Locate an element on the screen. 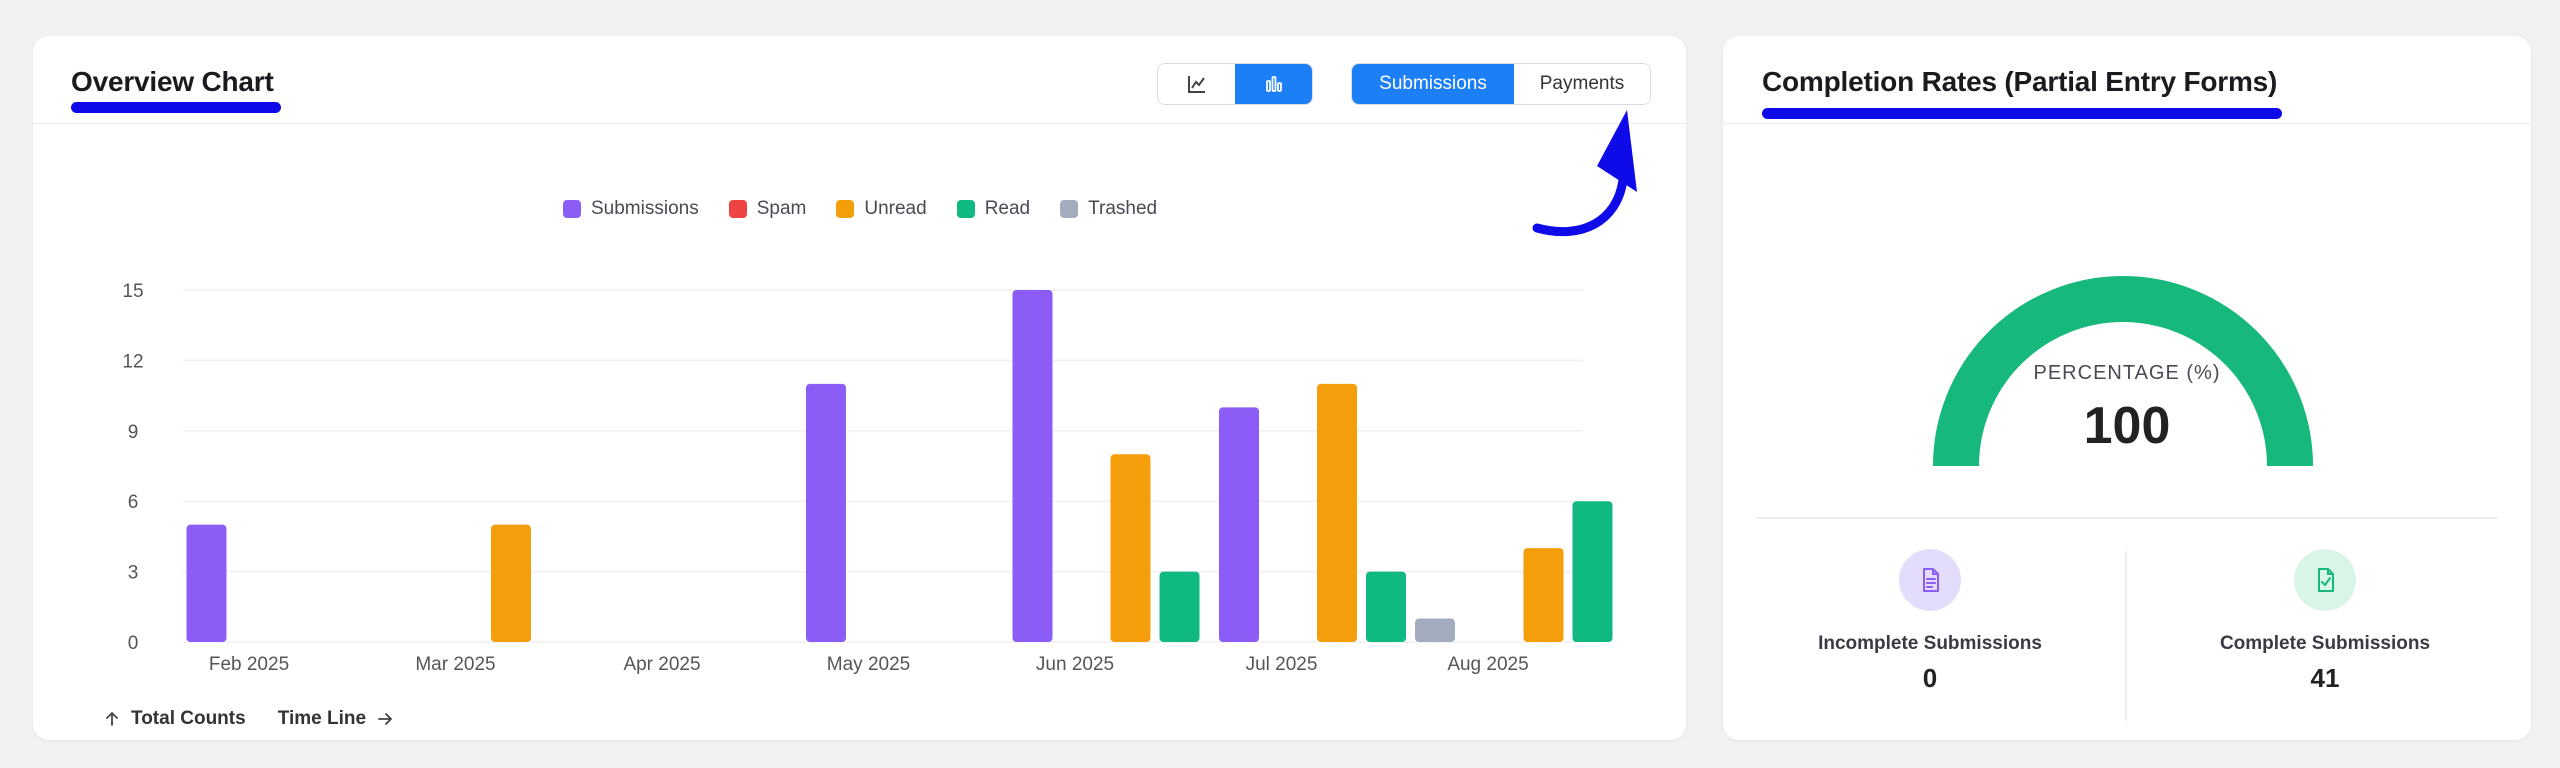 This screenshot has height=768, width=2560. x-tick-label: May 2025 is located at coordinates (868, 664).